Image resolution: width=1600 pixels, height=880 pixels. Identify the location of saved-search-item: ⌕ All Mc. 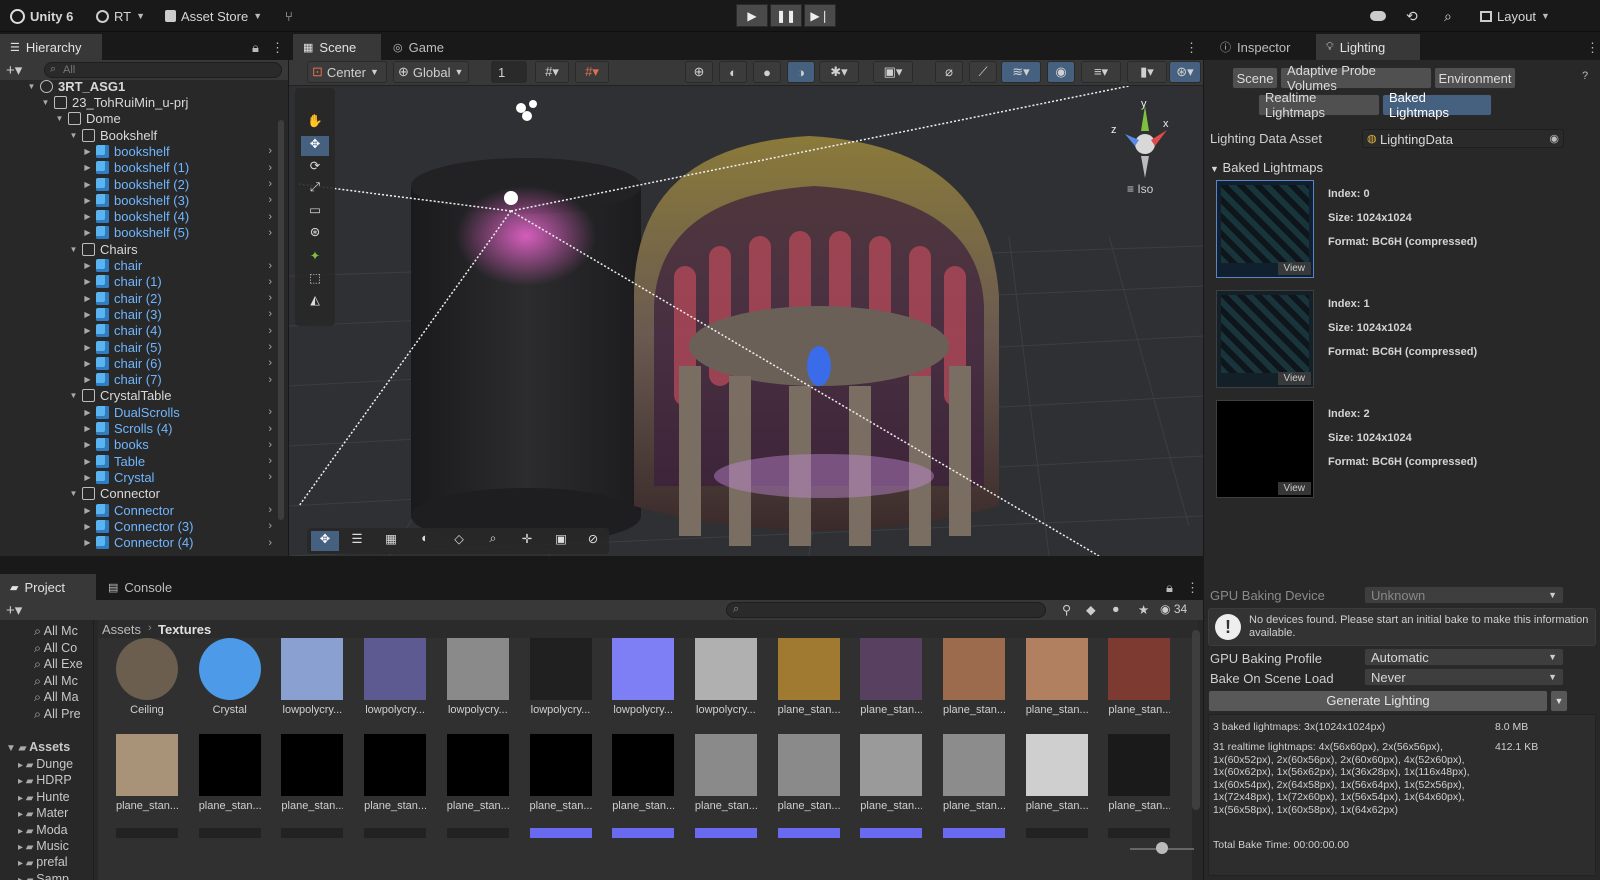
(56, 631).